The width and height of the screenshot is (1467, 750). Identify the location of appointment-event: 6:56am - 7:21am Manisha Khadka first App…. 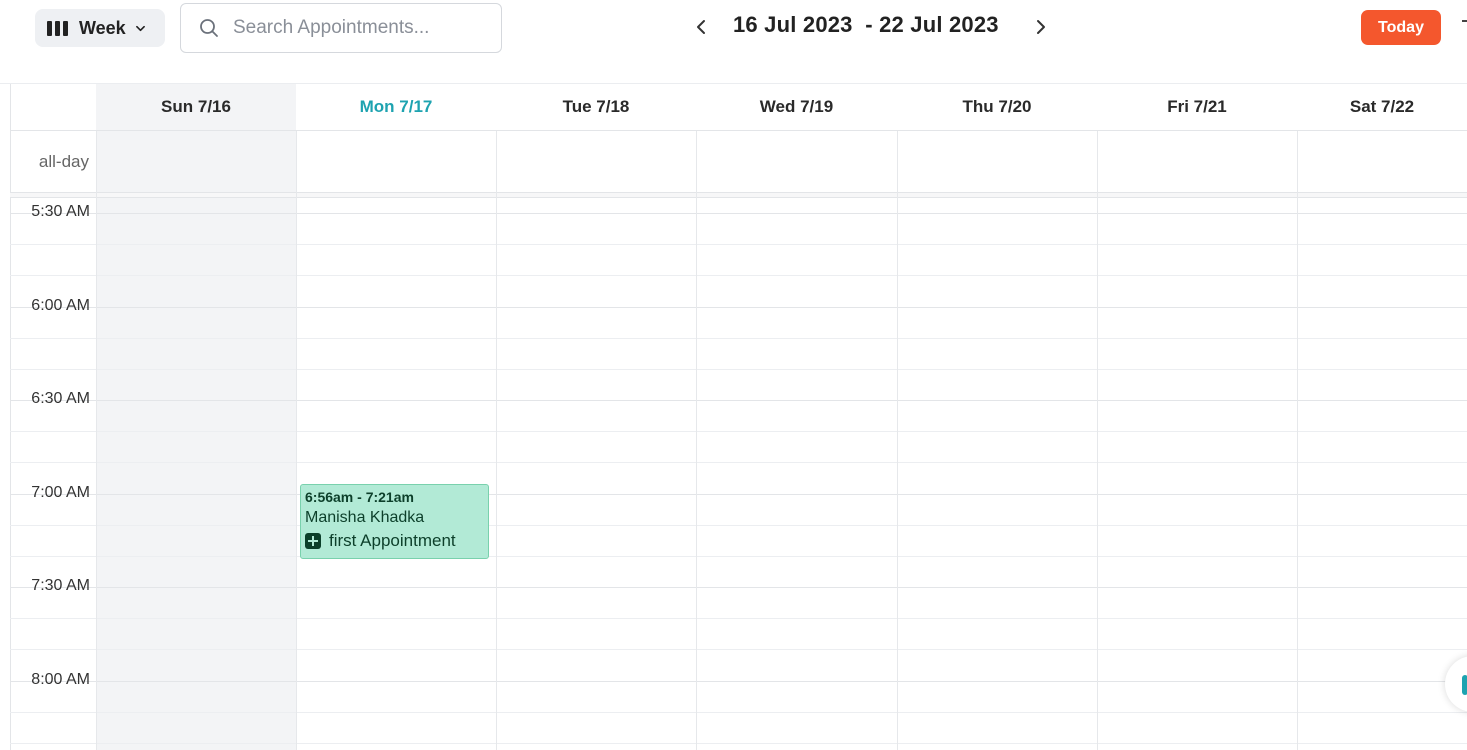
(394, 521).